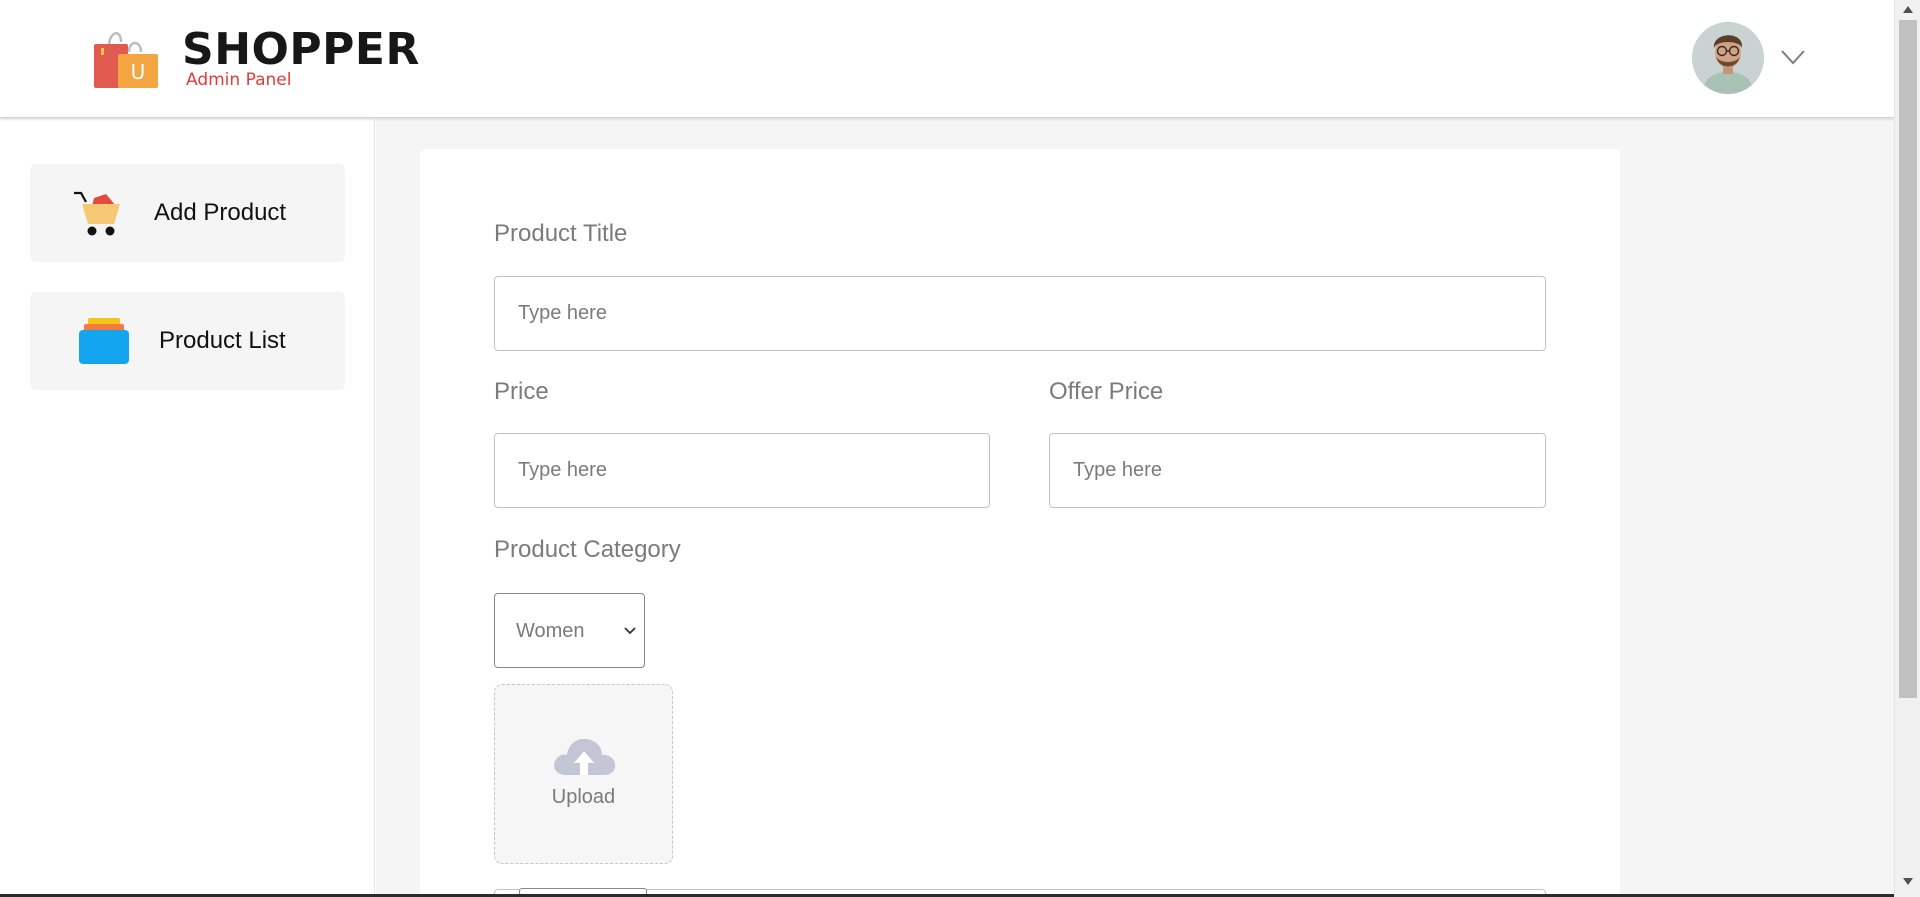 This screenshot has height=897, width=1920. Describe the element at coordinates (222, 340) in the screenshot. I see `sidebar-item-label: Product List` at that location.